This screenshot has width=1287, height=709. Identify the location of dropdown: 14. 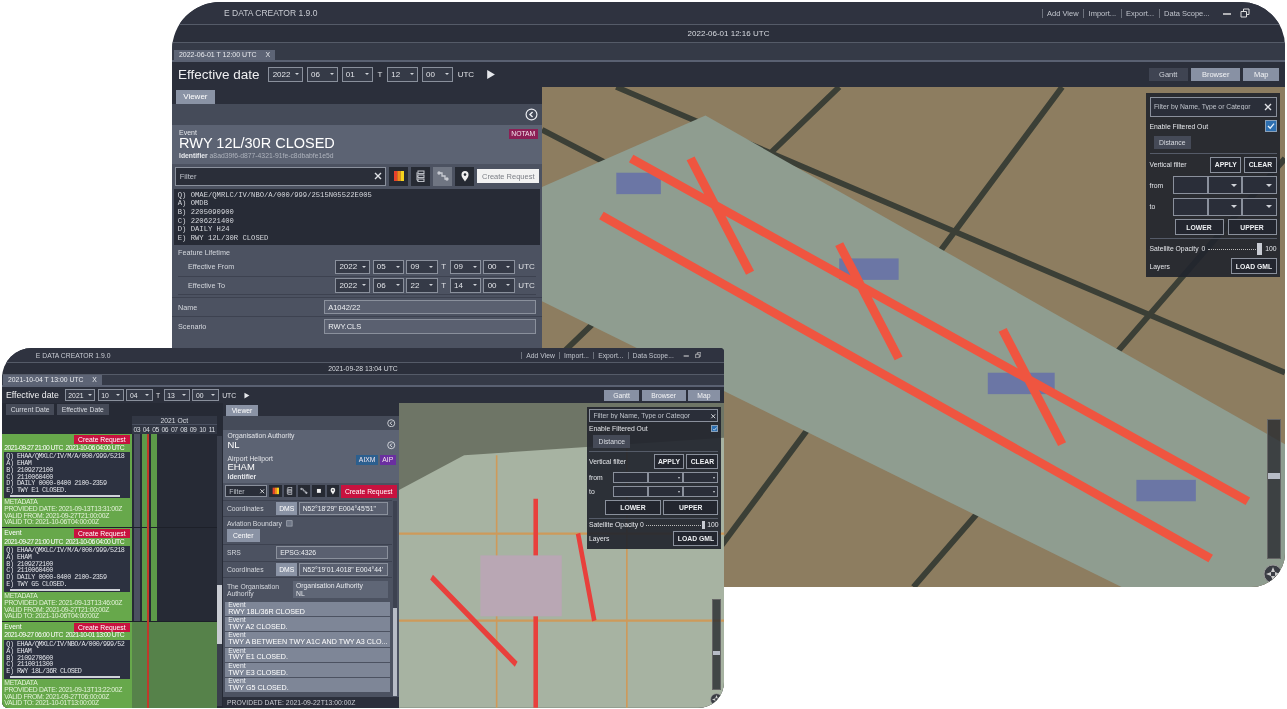
(465, 285).